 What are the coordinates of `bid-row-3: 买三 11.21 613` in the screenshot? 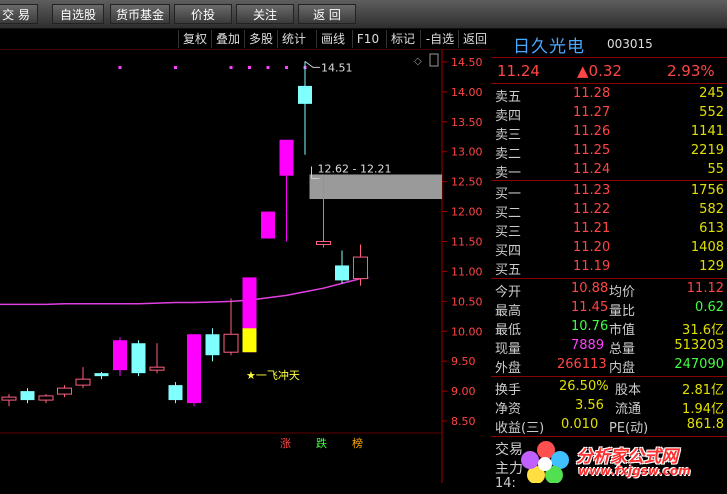 It's located at (609, 230).